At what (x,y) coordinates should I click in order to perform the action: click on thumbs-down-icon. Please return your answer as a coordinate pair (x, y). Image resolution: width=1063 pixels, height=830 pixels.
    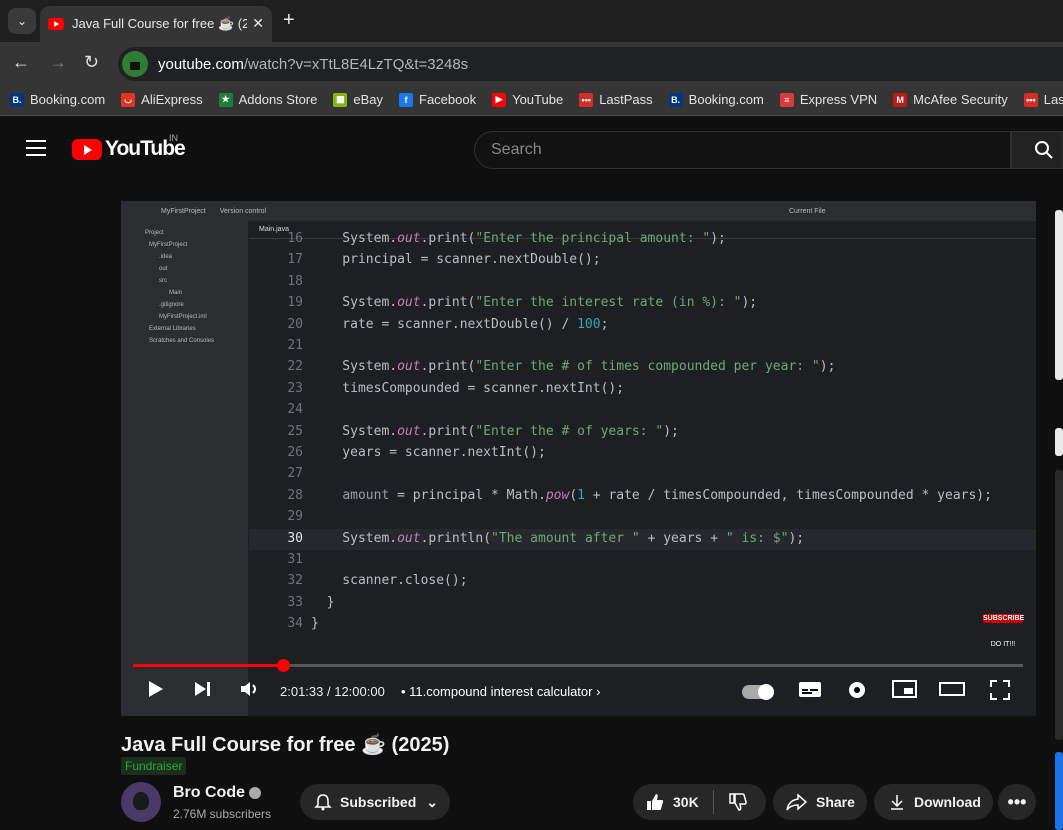
    Looking at the image, I should click on (738, 802).